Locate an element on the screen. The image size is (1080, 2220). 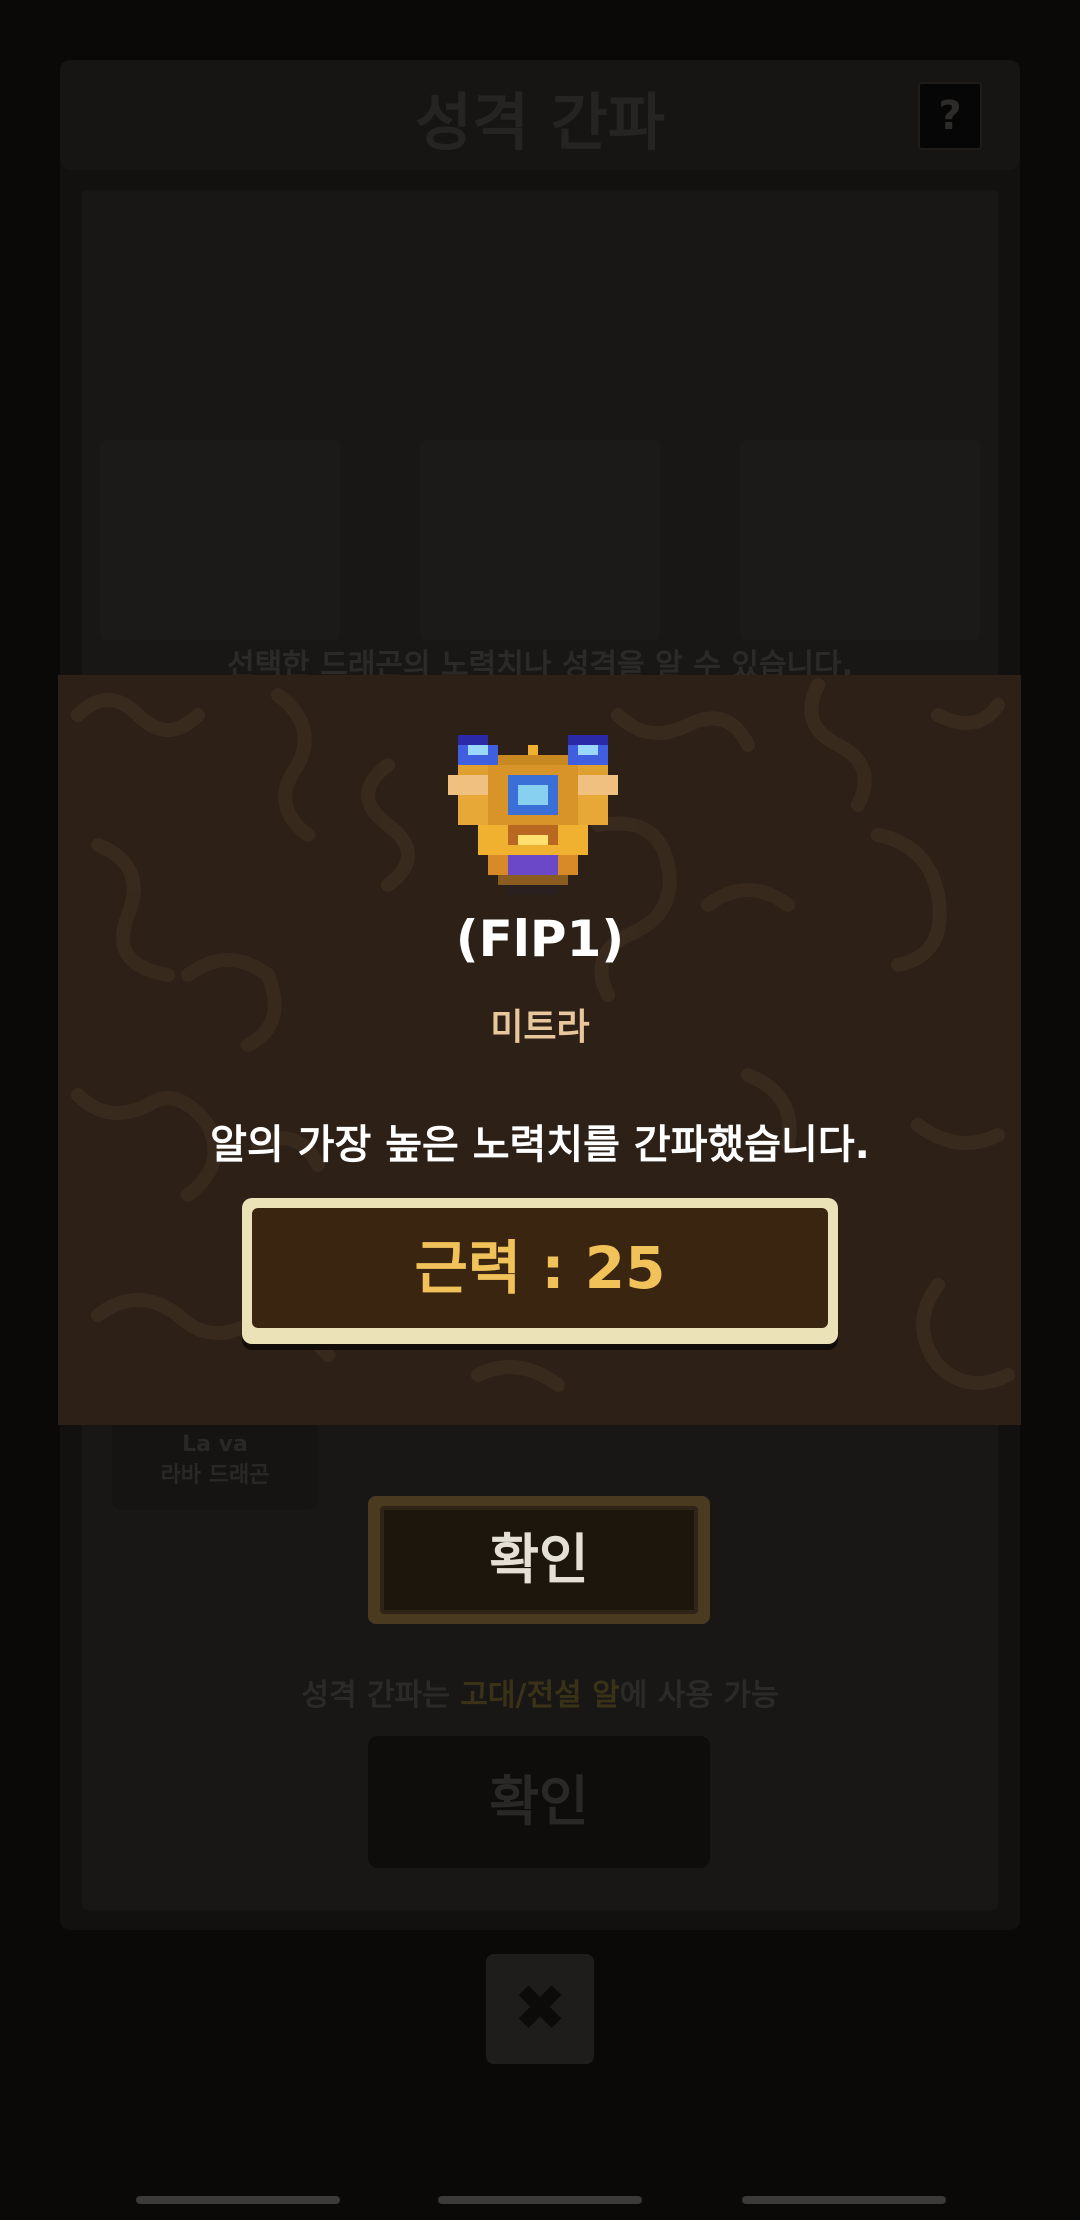
usage-note-suffix: 에 사용 가능 is located at coordinates (699, 1695).